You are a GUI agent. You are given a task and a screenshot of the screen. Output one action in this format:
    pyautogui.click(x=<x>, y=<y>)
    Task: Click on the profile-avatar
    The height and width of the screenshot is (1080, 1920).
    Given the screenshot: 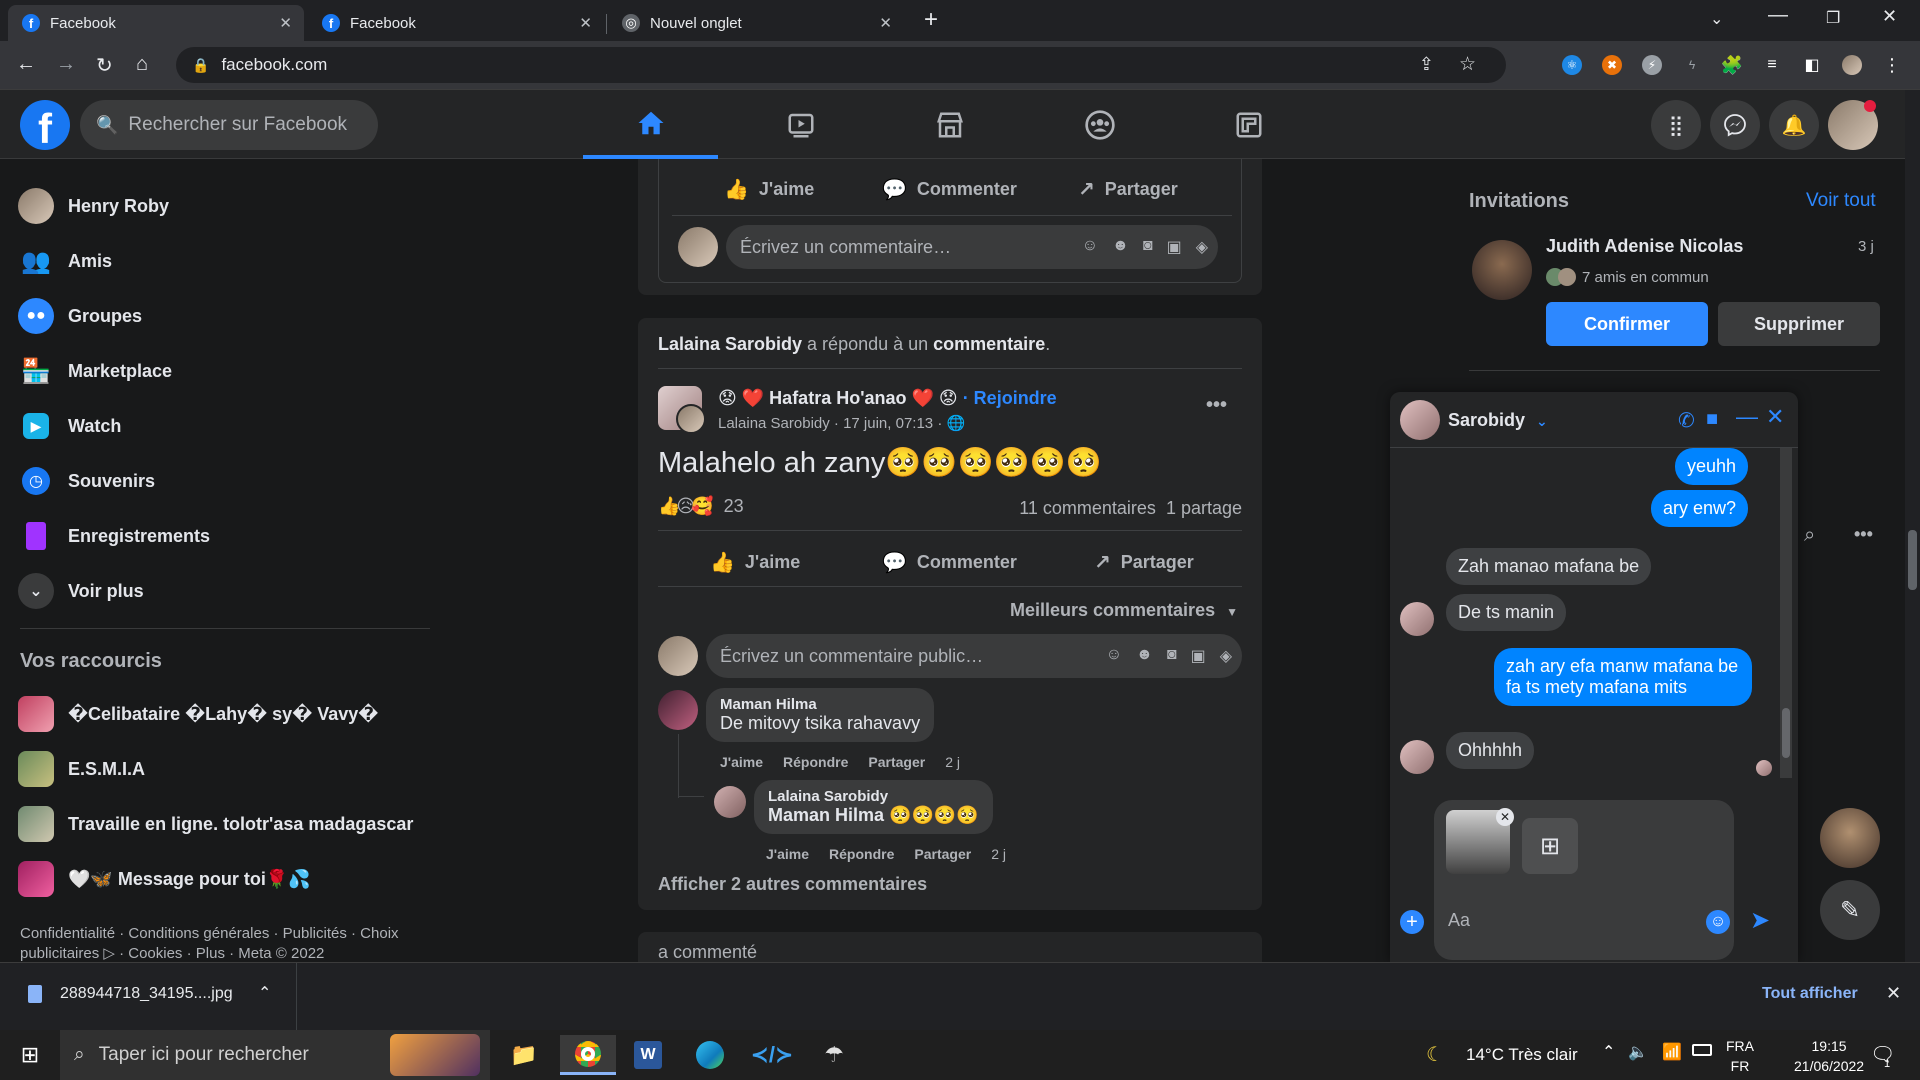 What is the action you would take?
    pyautogui.click(x=1852, y=65)
    